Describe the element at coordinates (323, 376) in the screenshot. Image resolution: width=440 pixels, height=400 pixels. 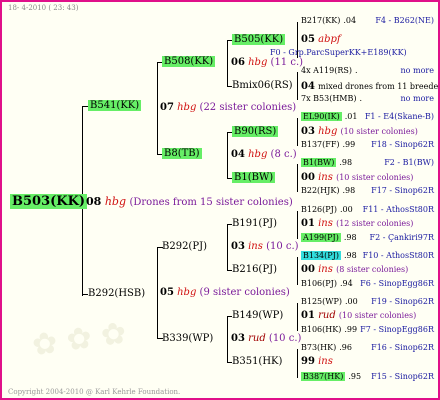
I see `g4-queen: B387(HK)` at that location.